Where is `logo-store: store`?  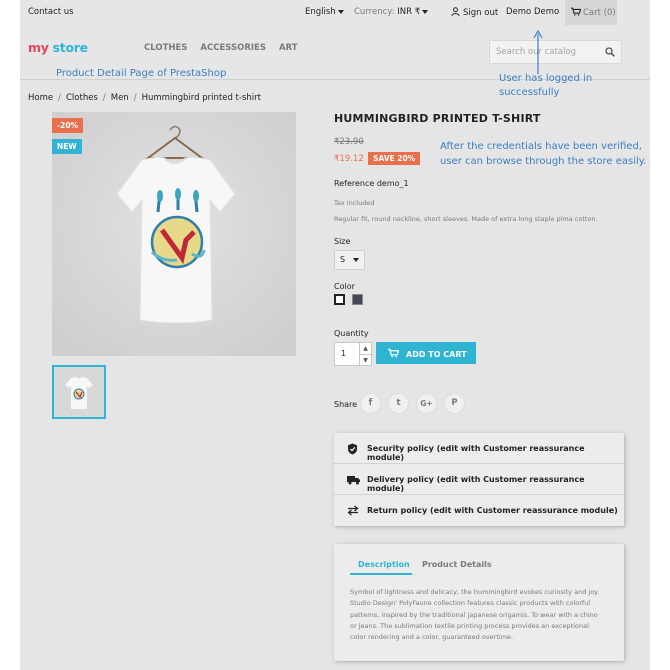 logo-store: store is located at coordinates (70, 47).